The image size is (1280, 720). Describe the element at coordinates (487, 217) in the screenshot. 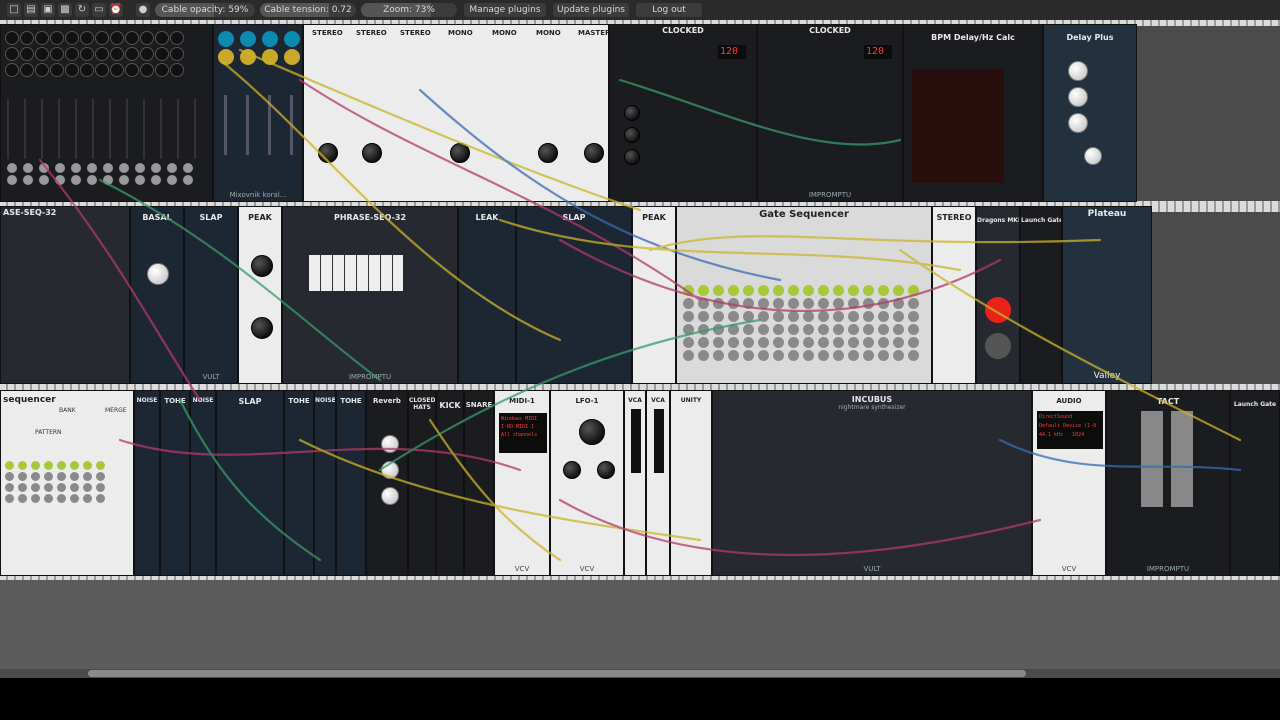

I see `module-title: LEAK` at that location.